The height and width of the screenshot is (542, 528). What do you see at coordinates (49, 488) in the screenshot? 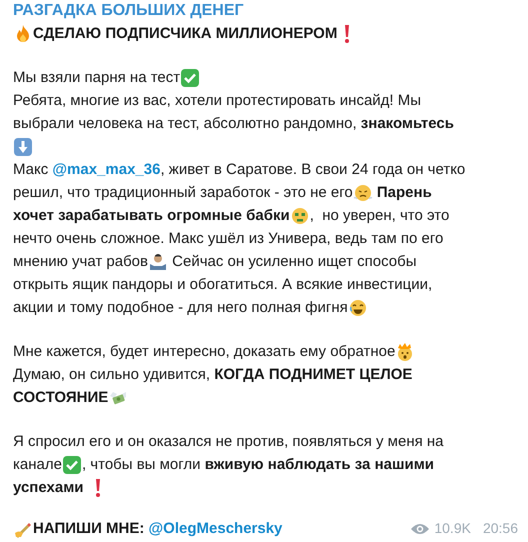
I see `post-text: успехами` at bounding box center [49, 488].